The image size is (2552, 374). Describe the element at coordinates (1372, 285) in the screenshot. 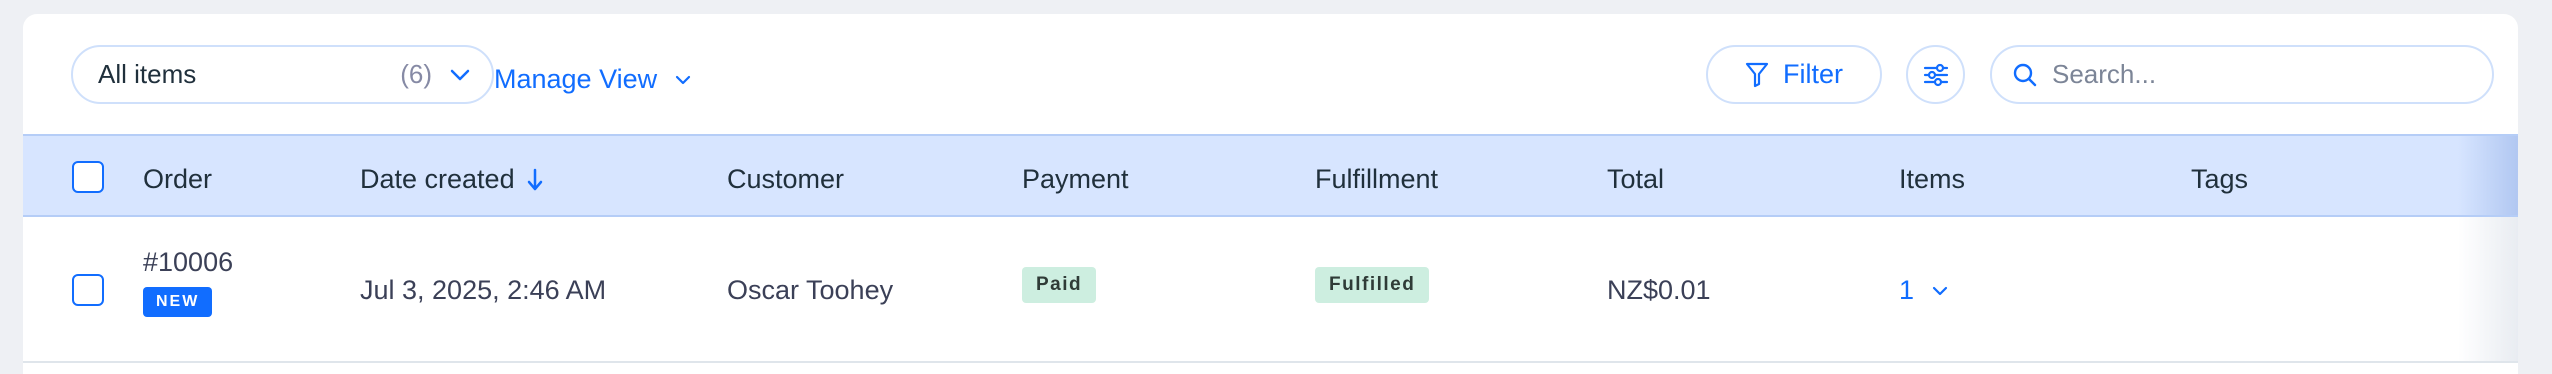

I see `fulfillment-status-badge: Fulfilled` at that location.